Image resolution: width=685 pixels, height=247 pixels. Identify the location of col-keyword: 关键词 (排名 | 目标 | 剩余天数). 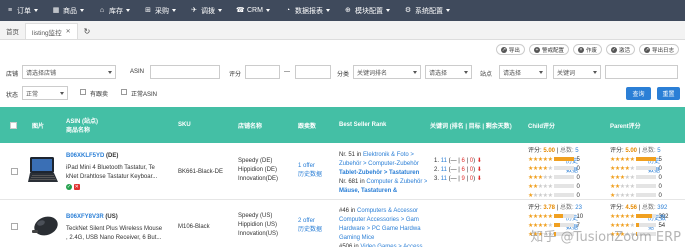
(471, 125).